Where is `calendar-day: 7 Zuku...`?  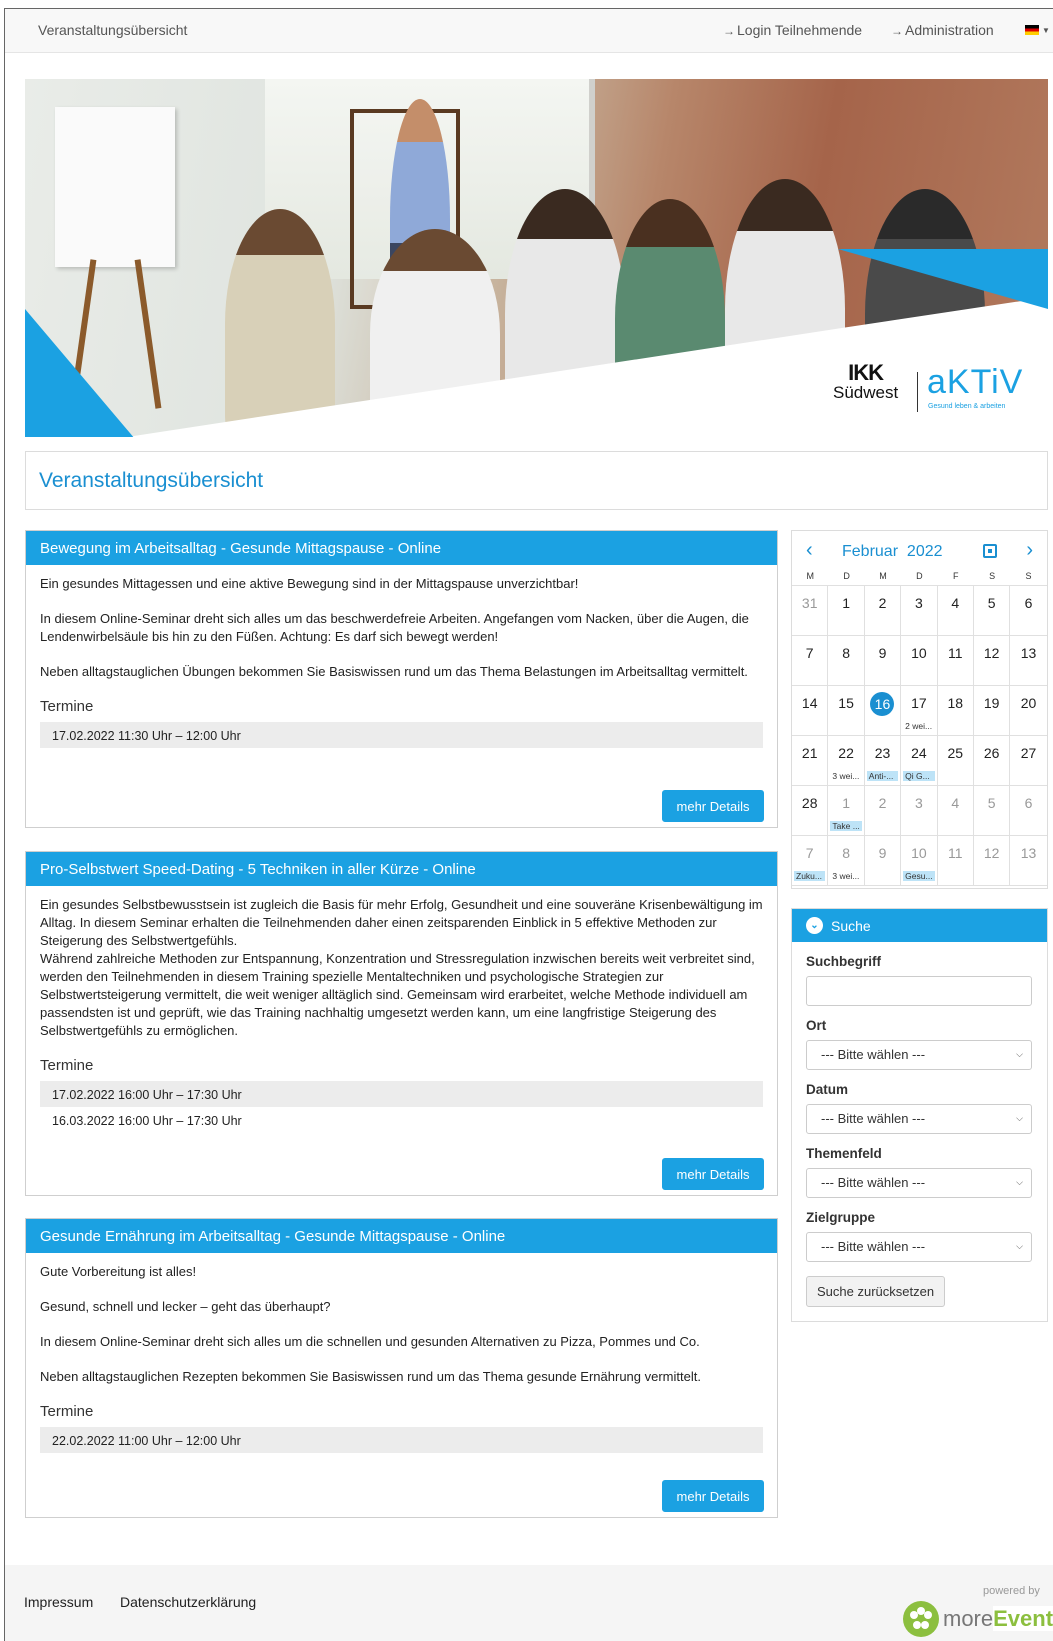
calendar-day: 7 Zuku... is located at coordinates (810, 861).